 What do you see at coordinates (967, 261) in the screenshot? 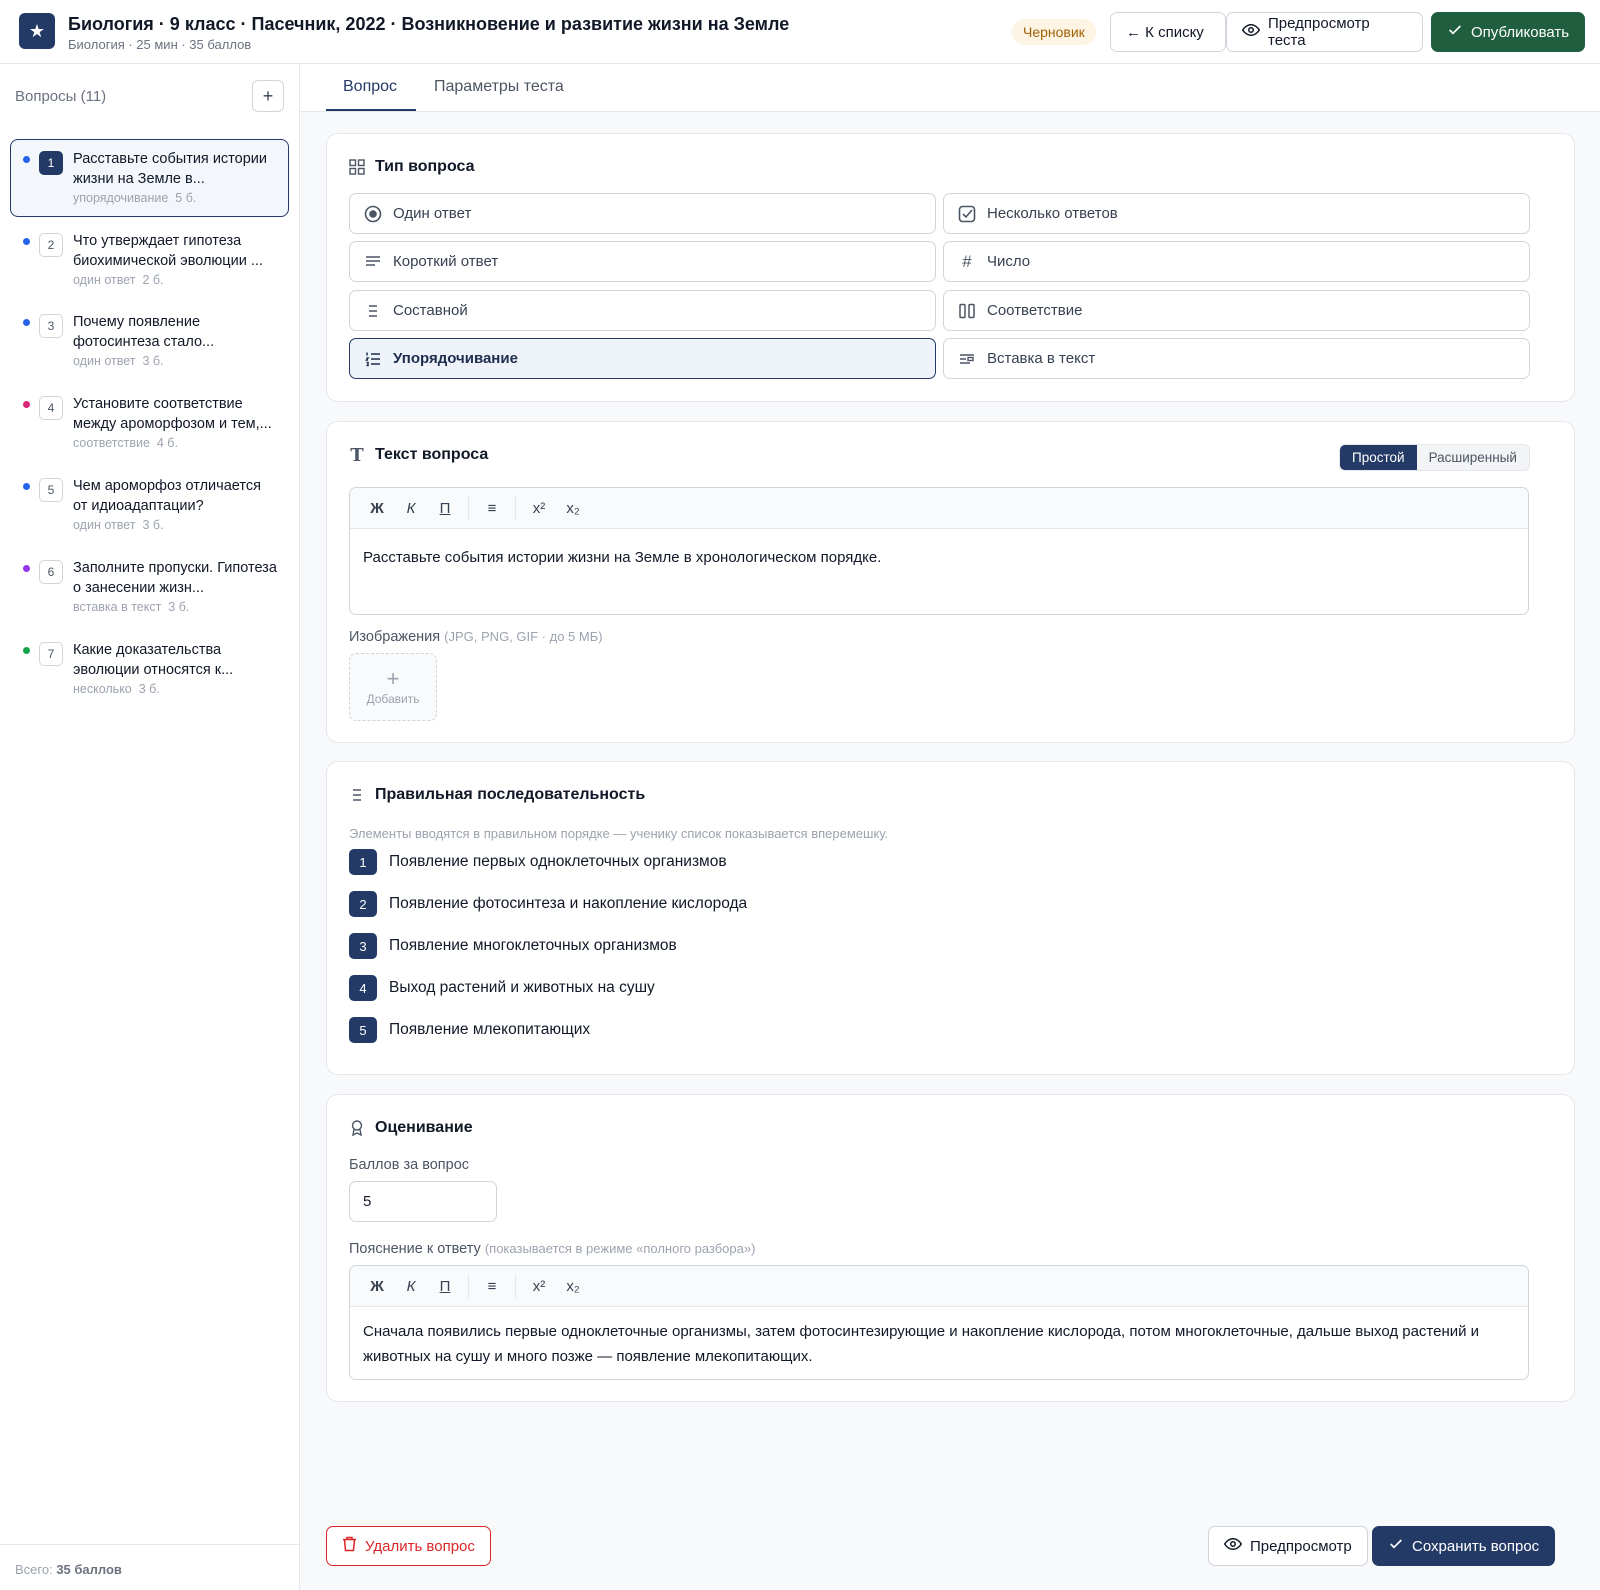
I see `hash-icon: #` at bounding box center [967, 261].